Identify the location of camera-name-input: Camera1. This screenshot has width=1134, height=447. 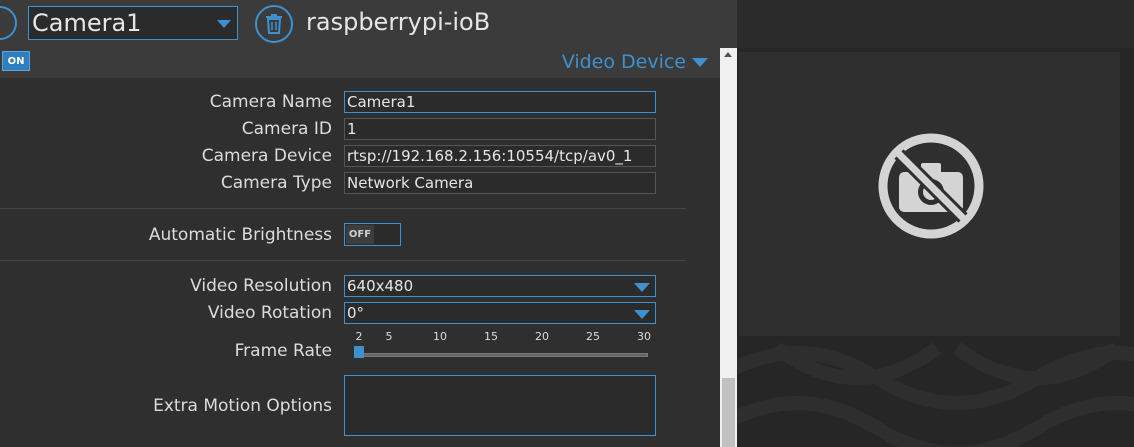
(500, 102).